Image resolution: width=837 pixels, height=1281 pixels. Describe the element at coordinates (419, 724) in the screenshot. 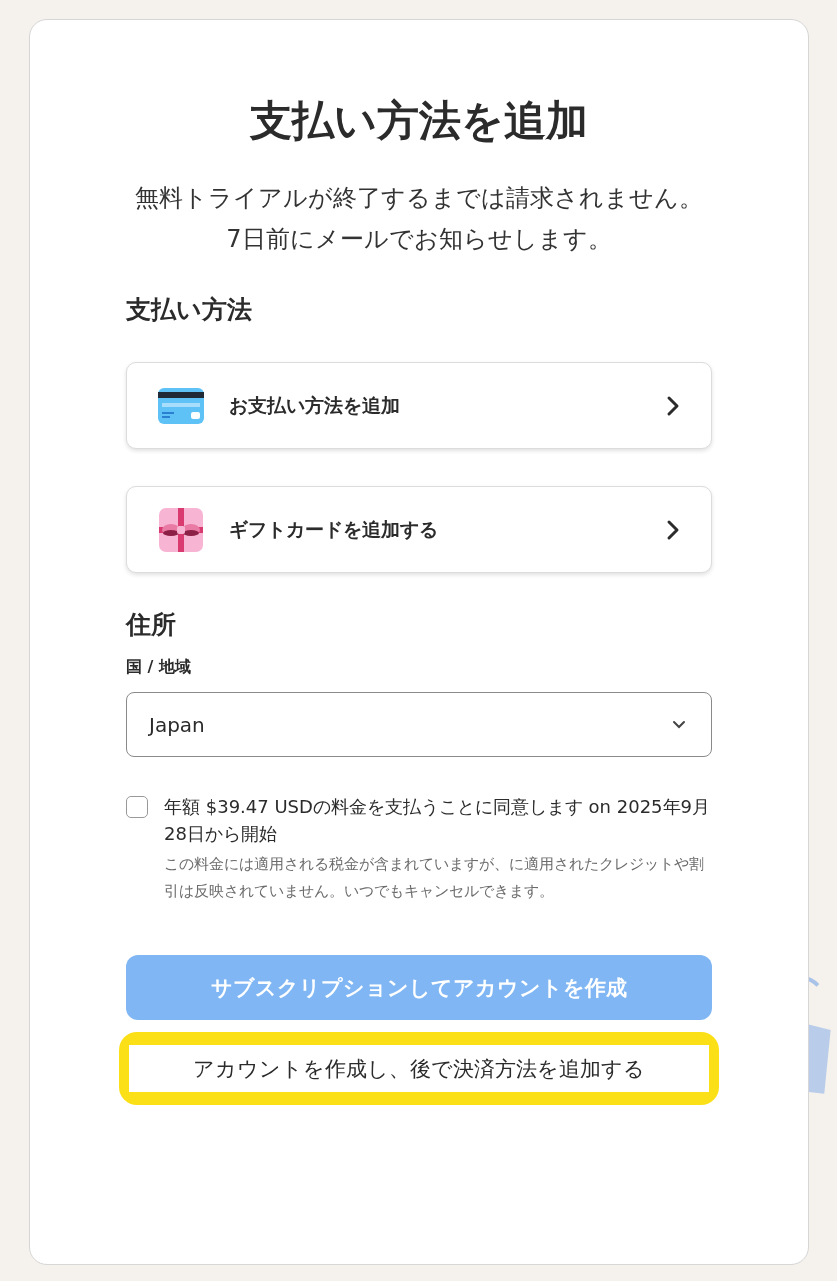

I see `country-select: Japan` at that location.